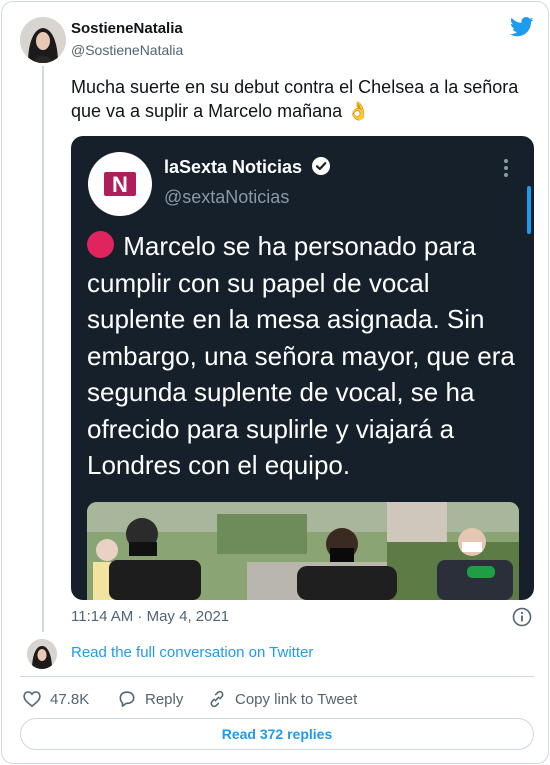 Image resolution: width=550 pixels, height=765 pixels. I want to click on author-avatar-small, so click(42, 654).